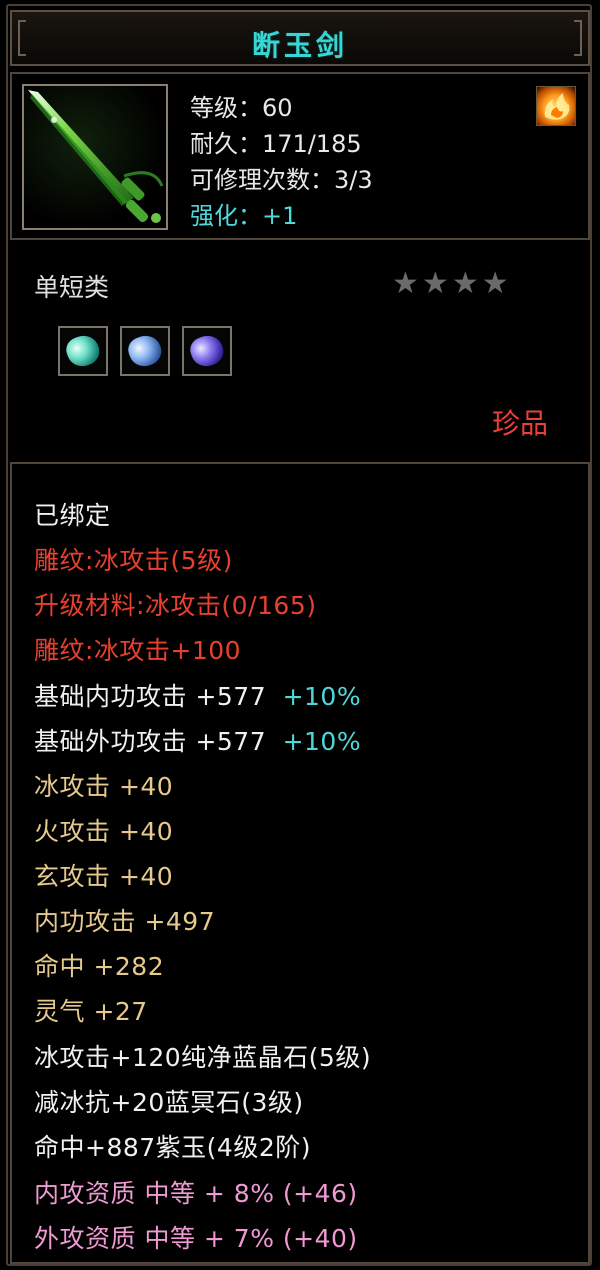 Image resolution: width=600 pixels, height=1270 pixels. Describe the element at coordinates (150, 741) in the screenshot. I see `base-outer-attack-value: 基础外功攻击 +577` at that location.